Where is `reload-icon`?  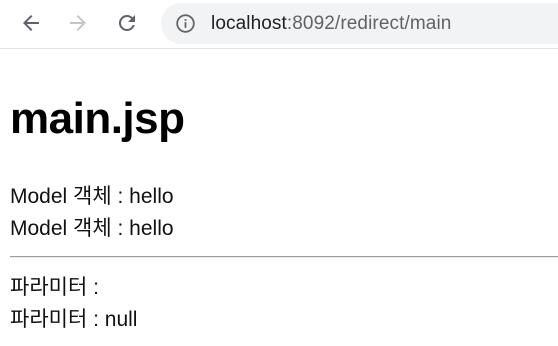 reload-icon is located at coordinates (126, 22).